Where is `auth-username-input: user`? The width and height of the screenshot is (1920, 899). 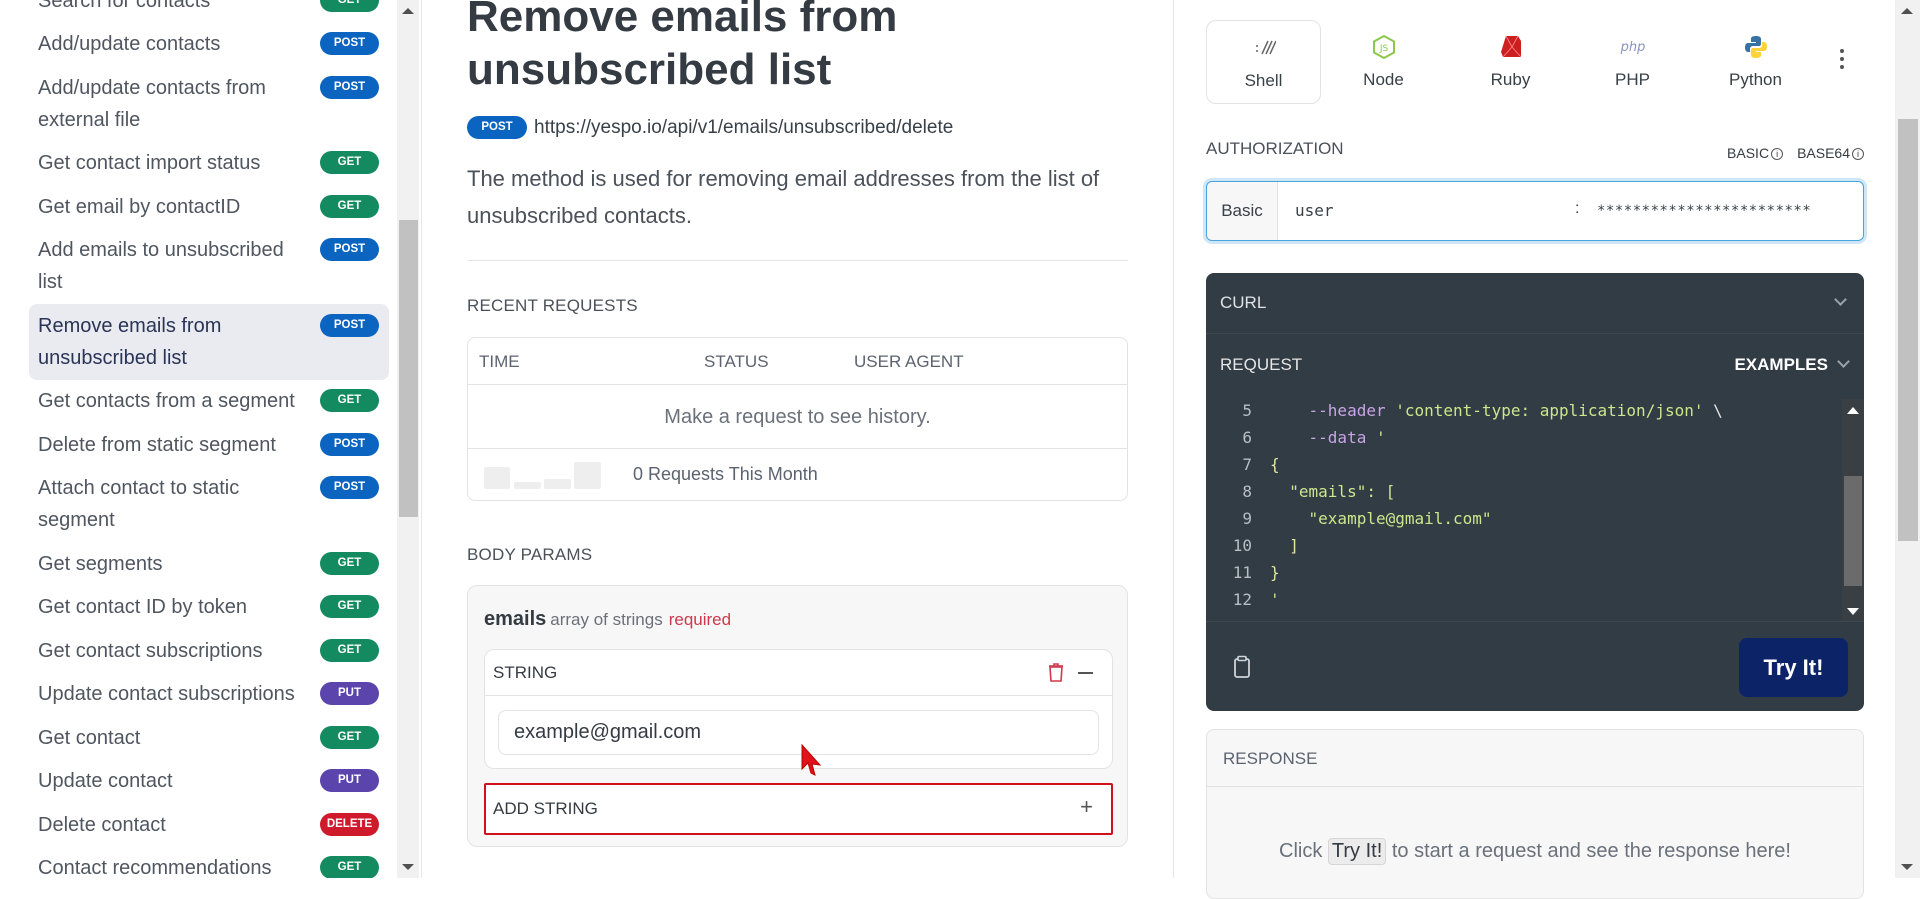
auth-username-input: user is located at coordinates (1314, 210).